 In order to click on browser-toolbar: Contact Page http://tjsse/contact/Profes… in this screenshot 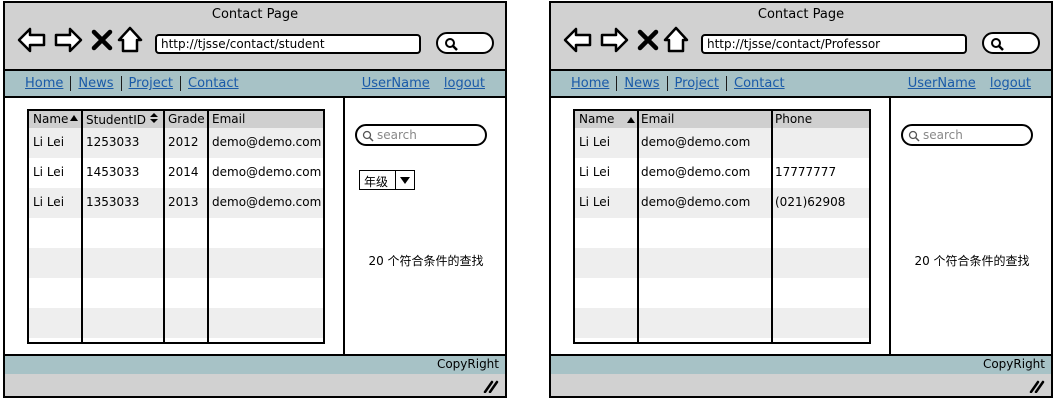, I will do `click(801, 37)`.